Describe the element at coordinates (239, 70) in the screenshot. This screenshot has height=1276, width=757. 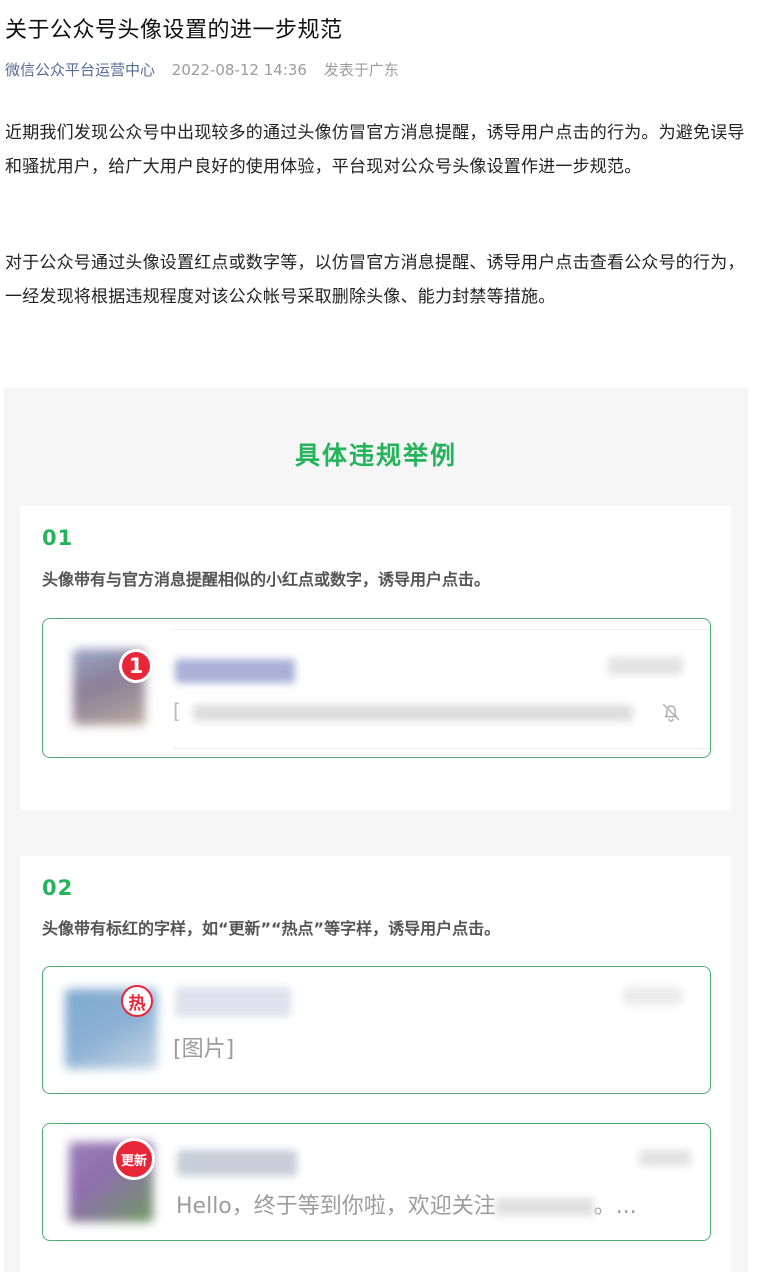
I see `publish-time: 2022-08-12 14:36` at that location.